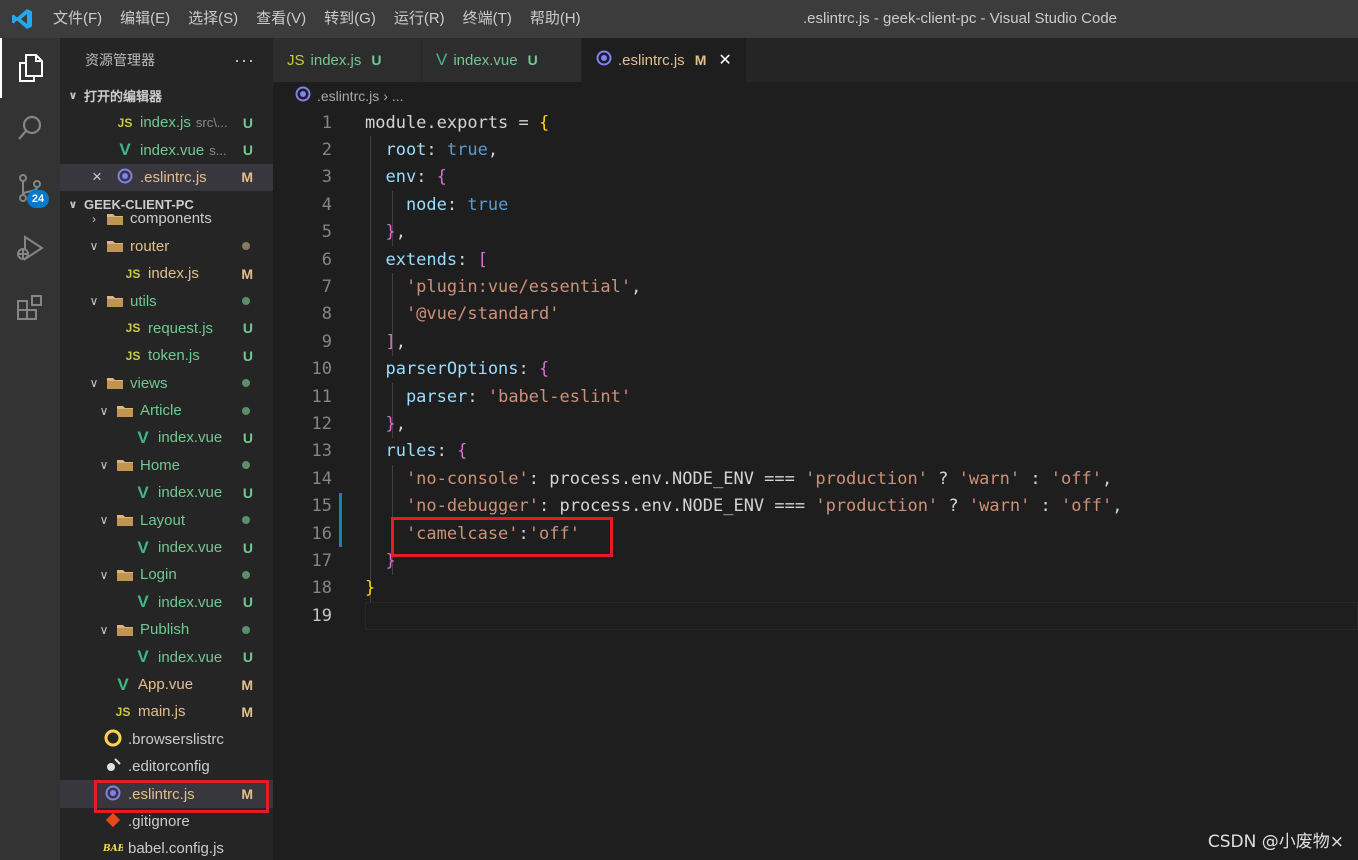 The height and width of the screenshot is (860, 1358). I want to click on code-line: 9 ],, so click(815, 341).